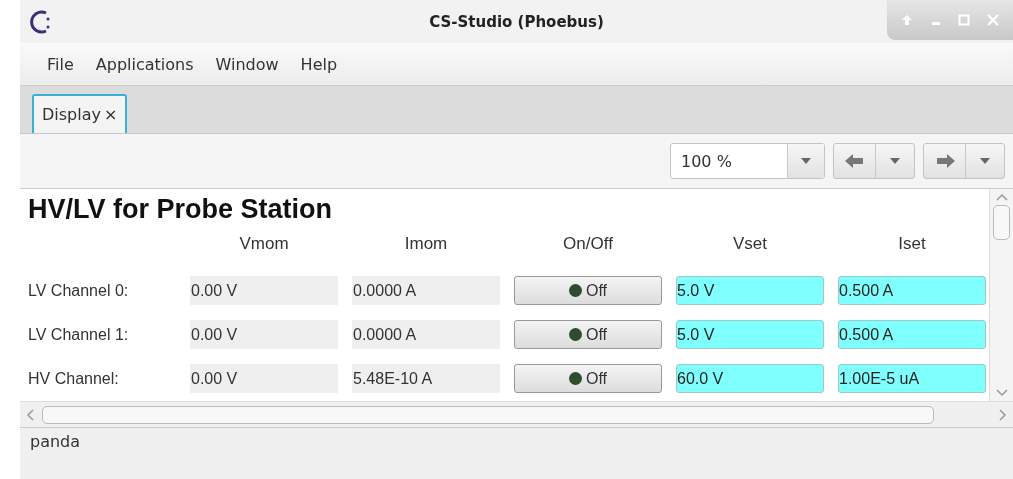  I want to click on channel-label: HV Channel:, so click(74, 378).